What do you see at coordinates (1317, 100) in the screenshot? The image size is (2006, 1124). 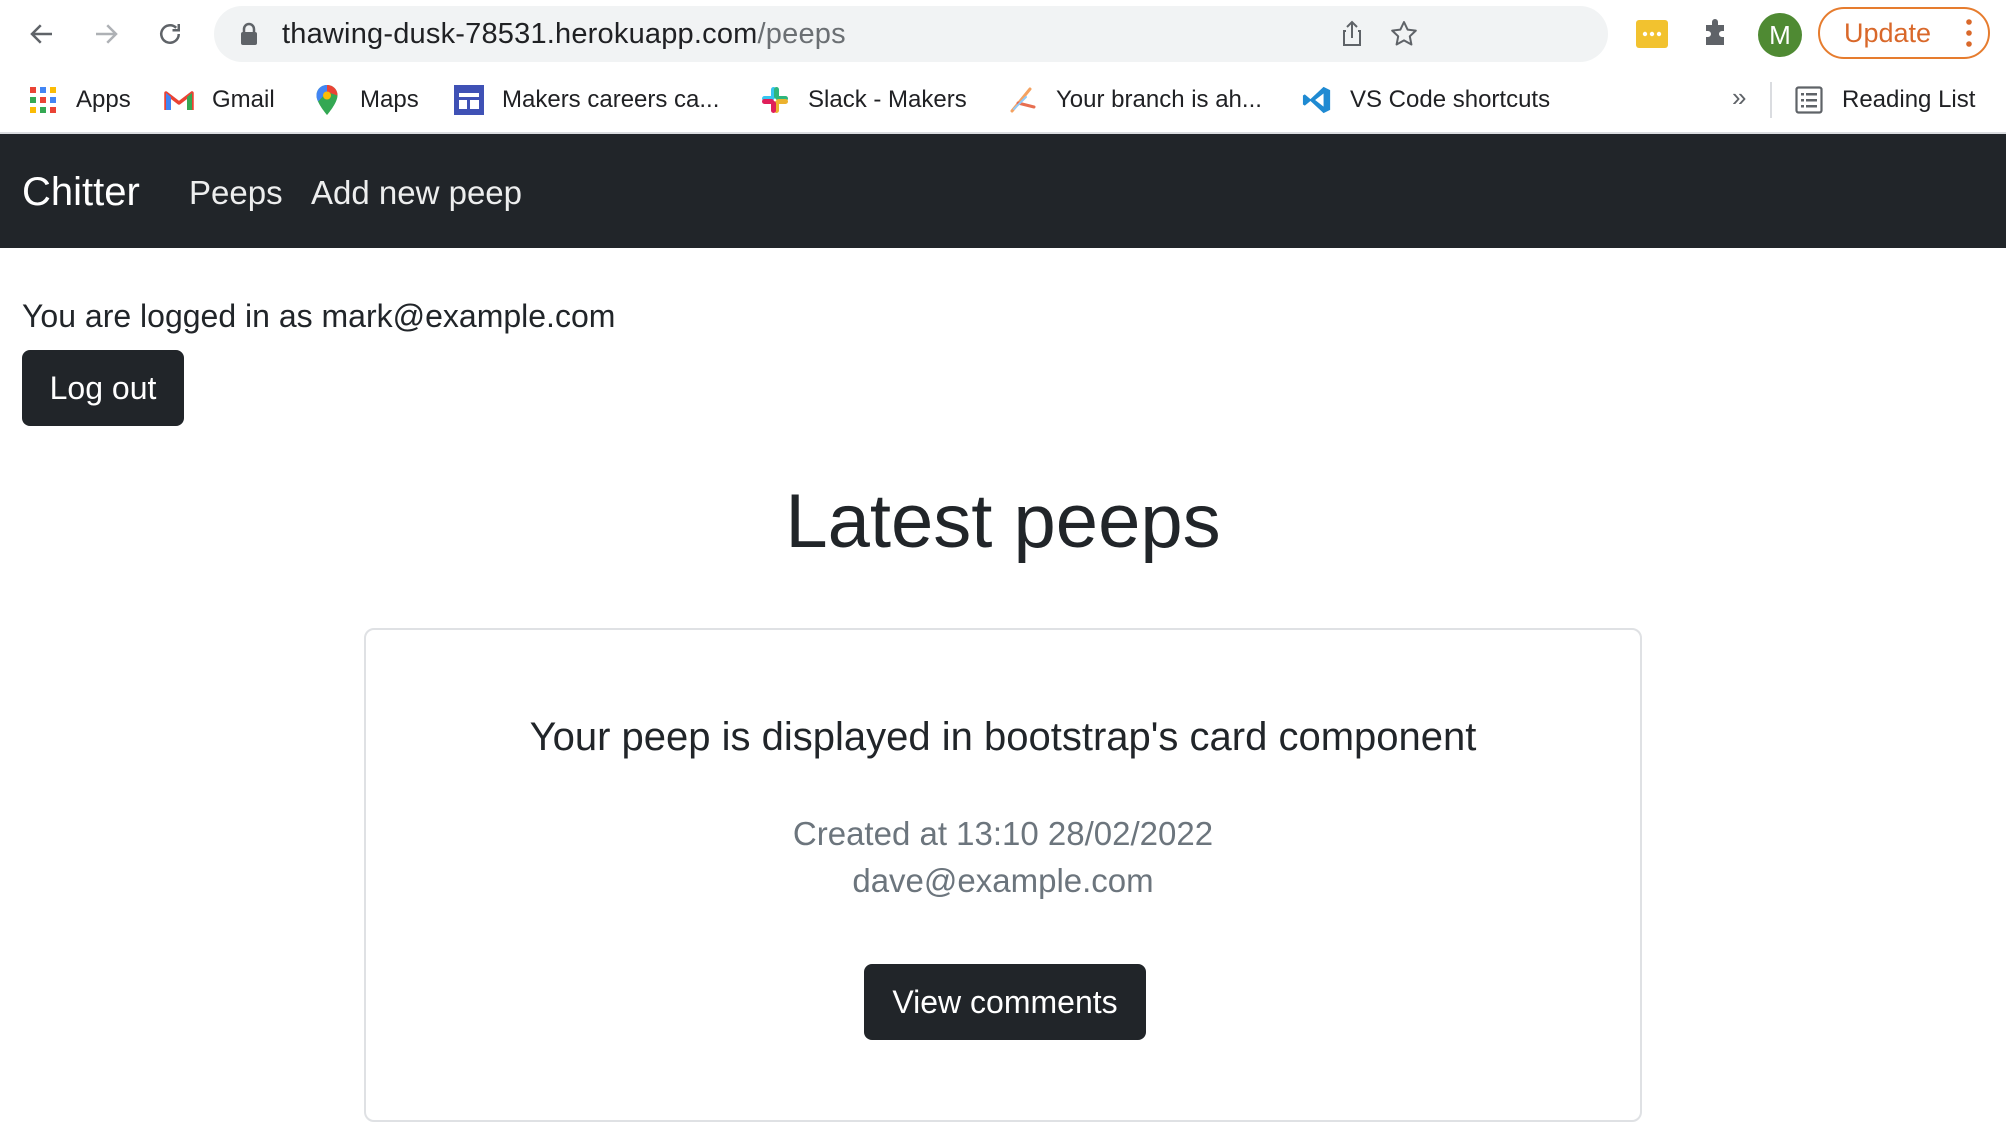 I see `vscode-icon` at bounding box center [1317, 100].